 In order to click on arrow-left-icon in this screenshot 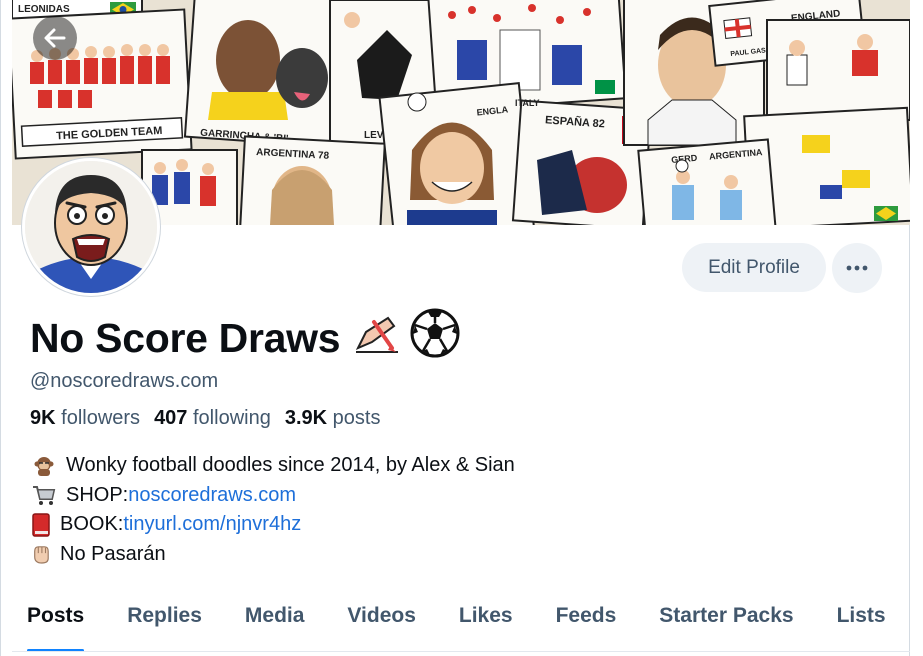, I will do `click(55, 38)`.